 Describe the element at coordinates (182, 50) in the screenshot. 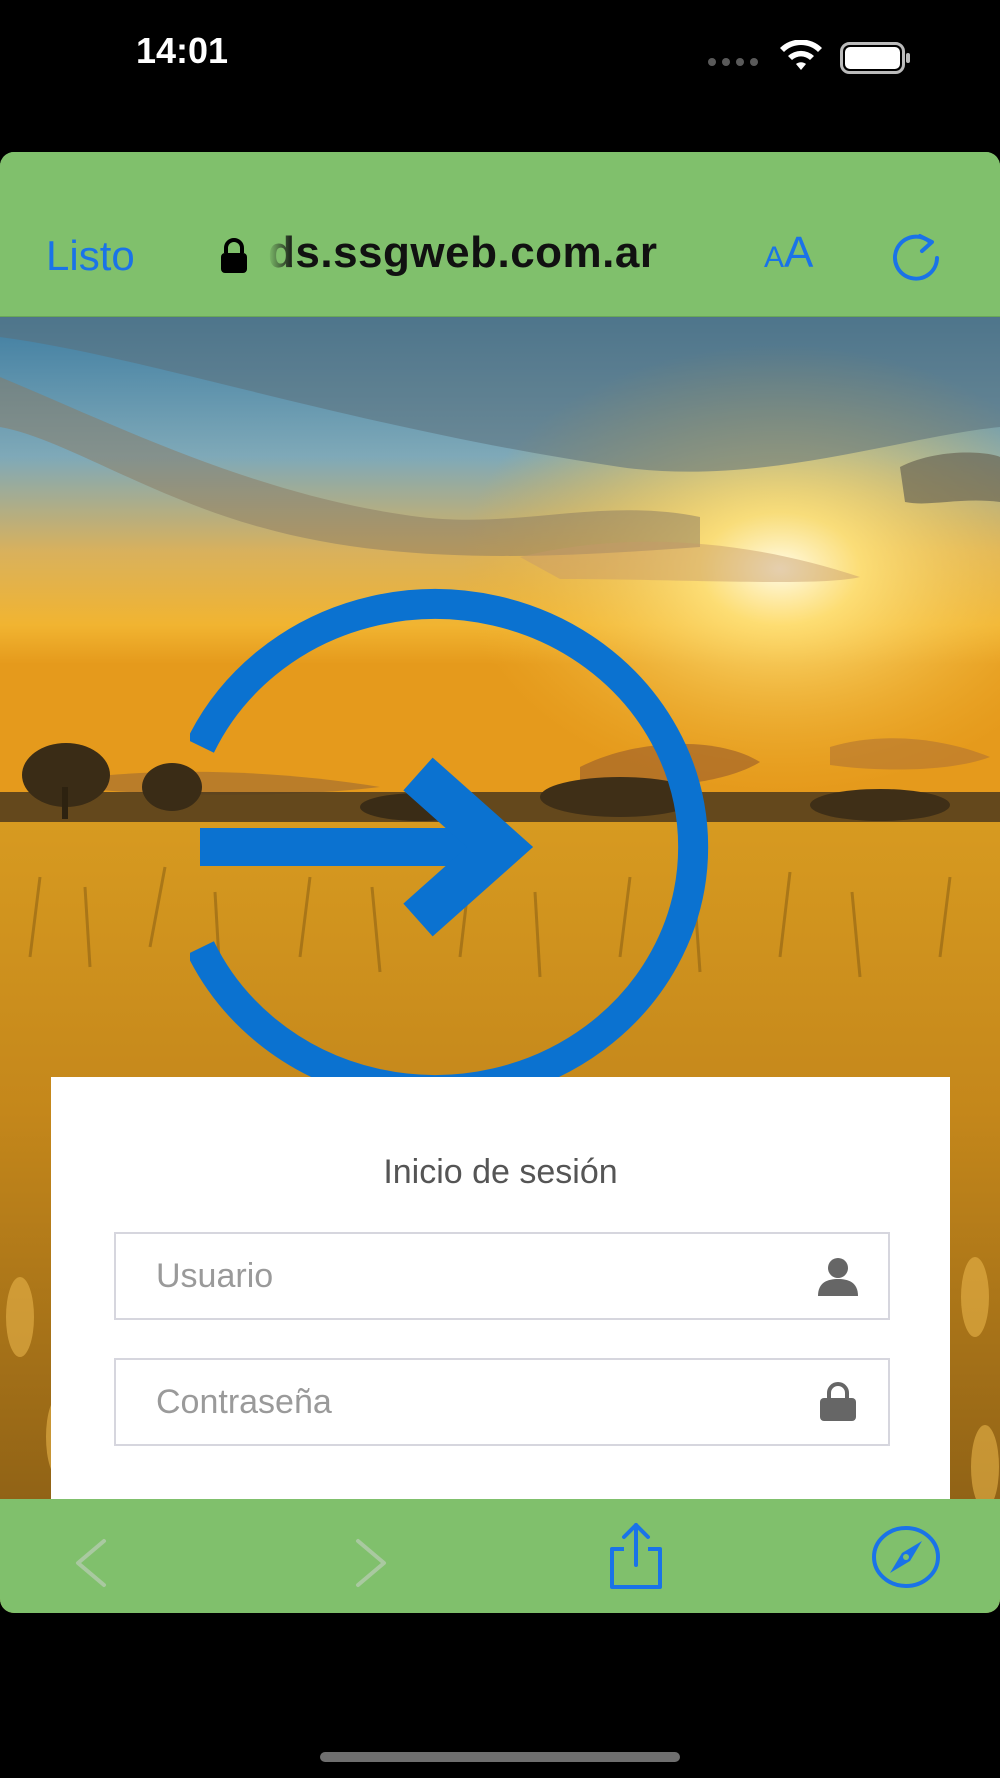

I see `status-time: 14:01` at that location.